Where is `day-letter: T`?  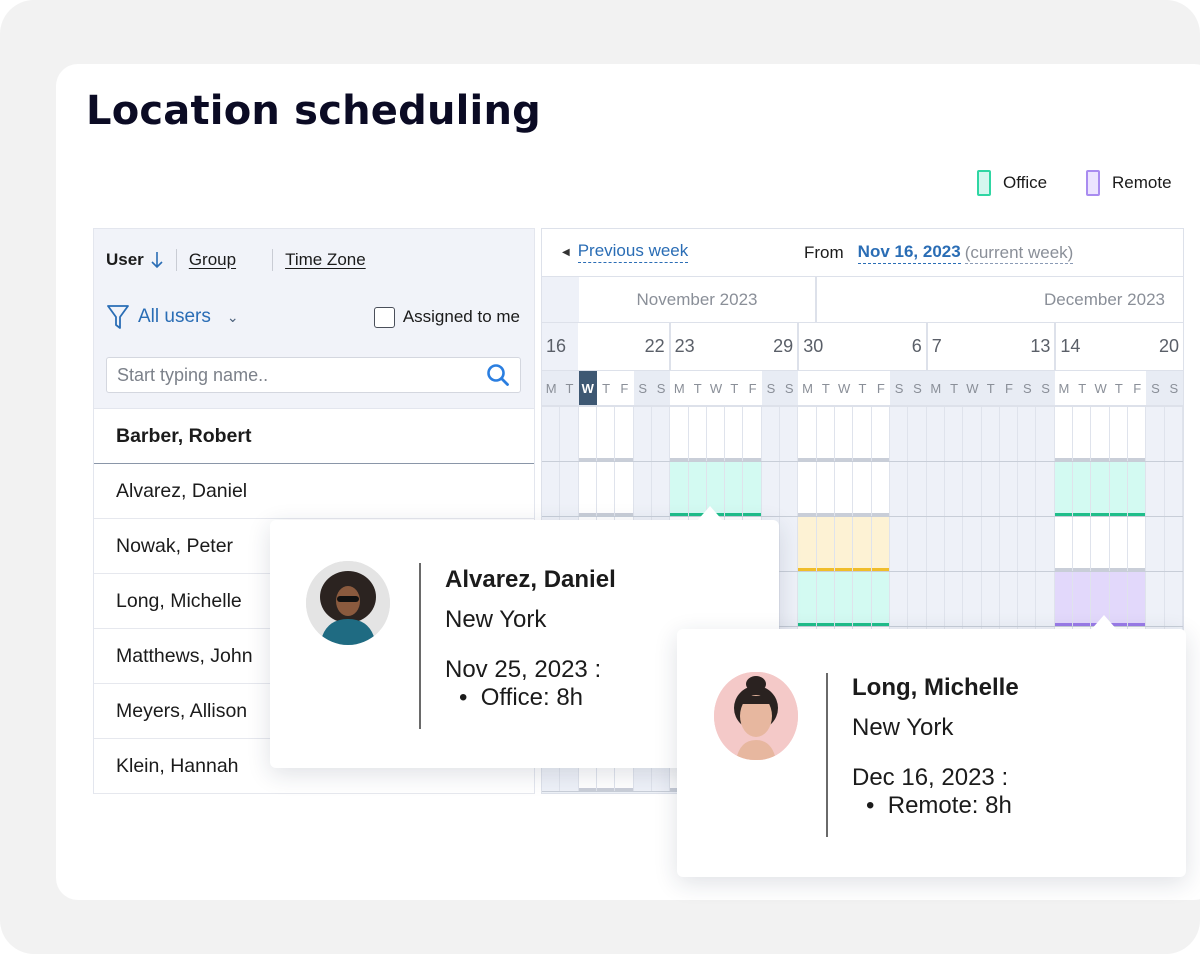 day-letter: T is located at coordinates (990, 388).